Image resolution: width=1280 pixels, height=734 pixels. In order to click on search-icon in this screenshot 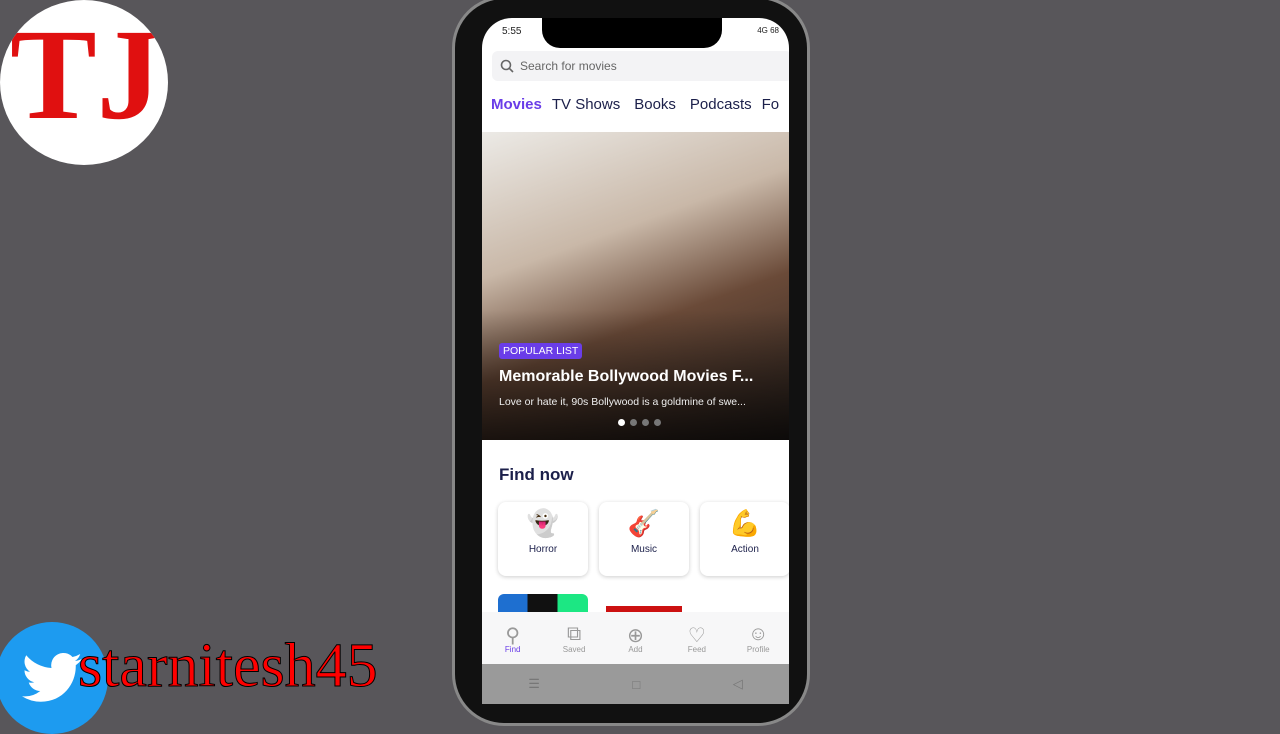, I will do `click(507, 66)`.